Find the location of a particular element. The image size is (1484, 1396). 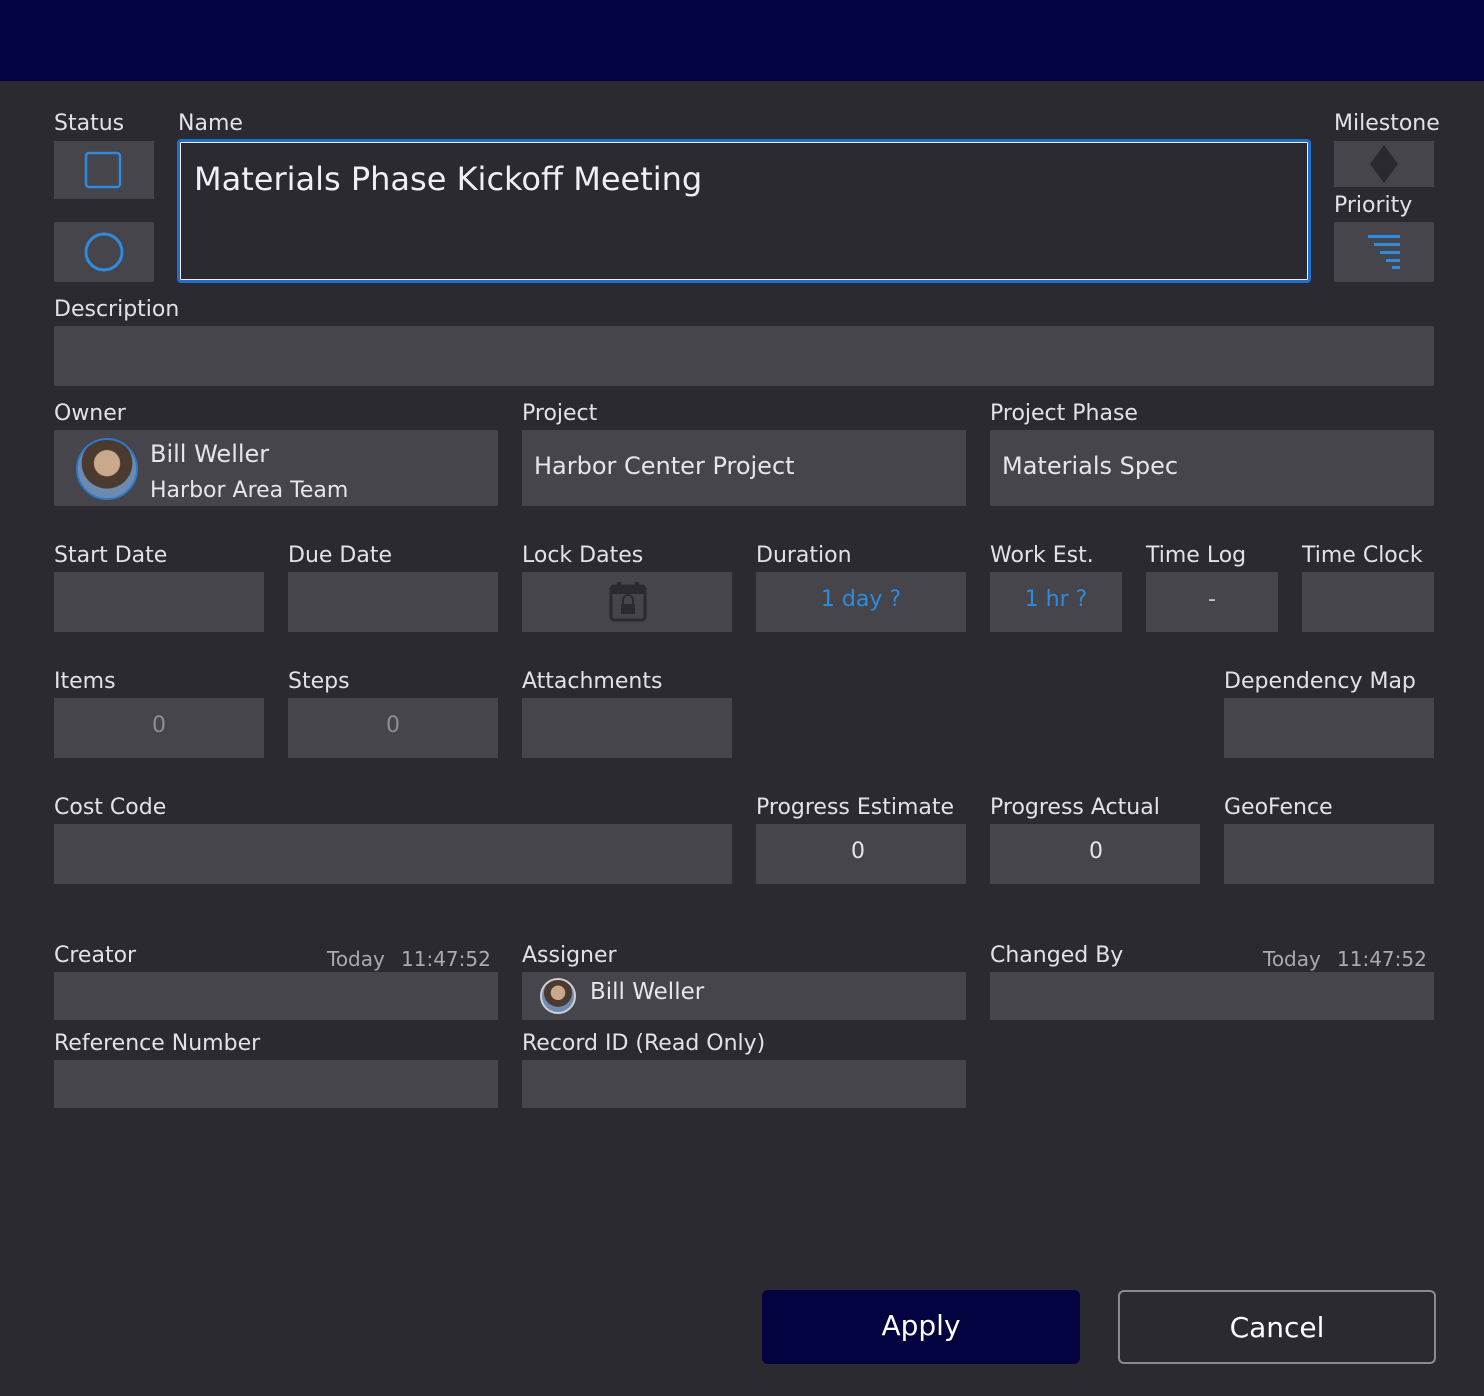

priority-filter-icon is located at coordinates (1384, 252).